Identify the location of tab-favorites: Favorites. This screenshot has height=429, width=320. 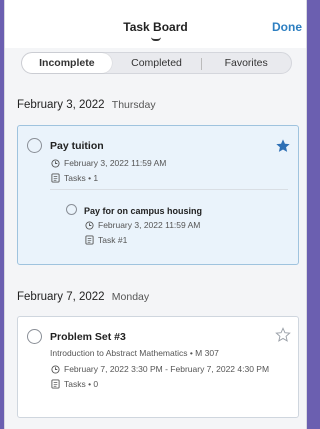
(246, 63).